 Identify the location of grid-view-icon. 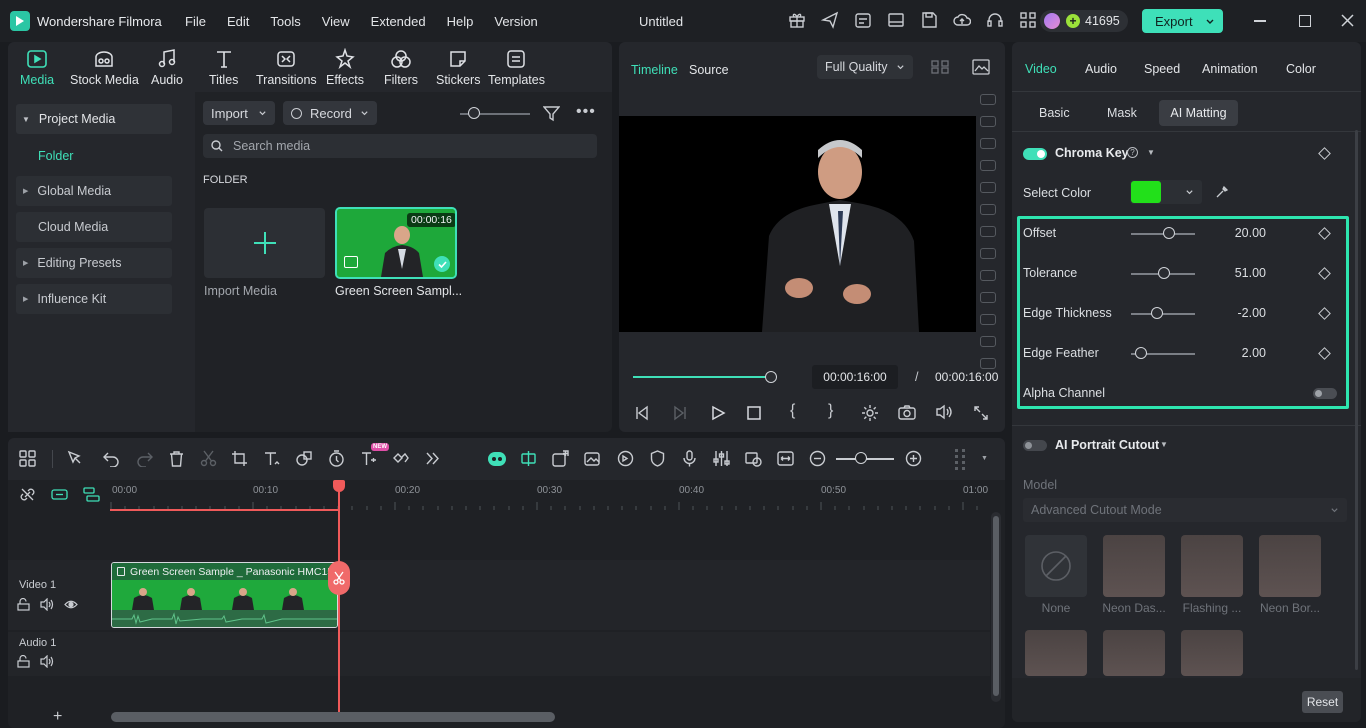
(940, 67).